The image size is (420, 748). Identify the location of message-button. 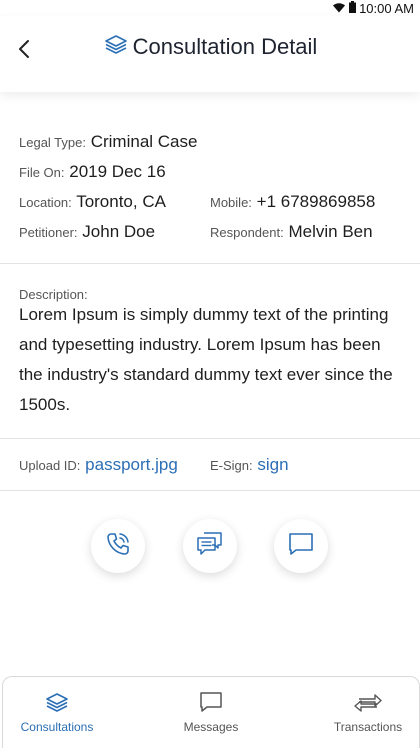
(301, 546).